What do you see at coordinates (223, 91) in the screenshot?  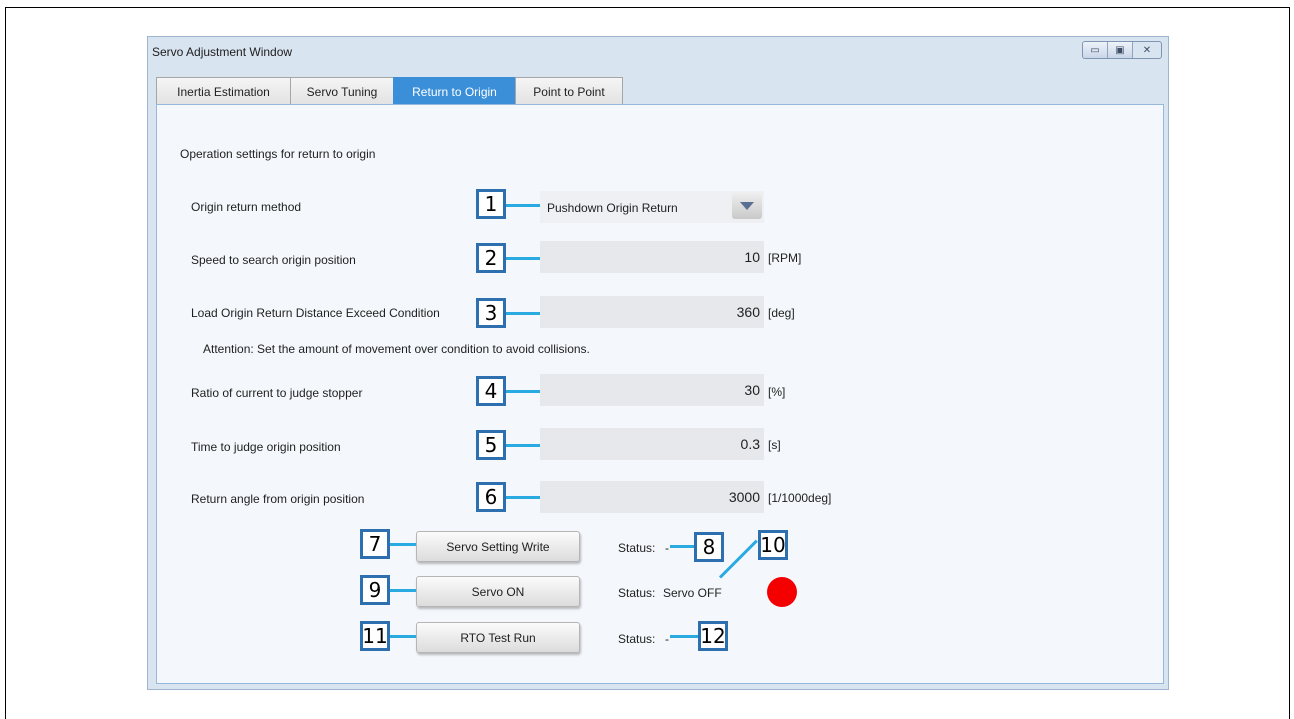 I see `tab-inertia-estimation: Inertia Estimation` at bounding box center [223, 91].